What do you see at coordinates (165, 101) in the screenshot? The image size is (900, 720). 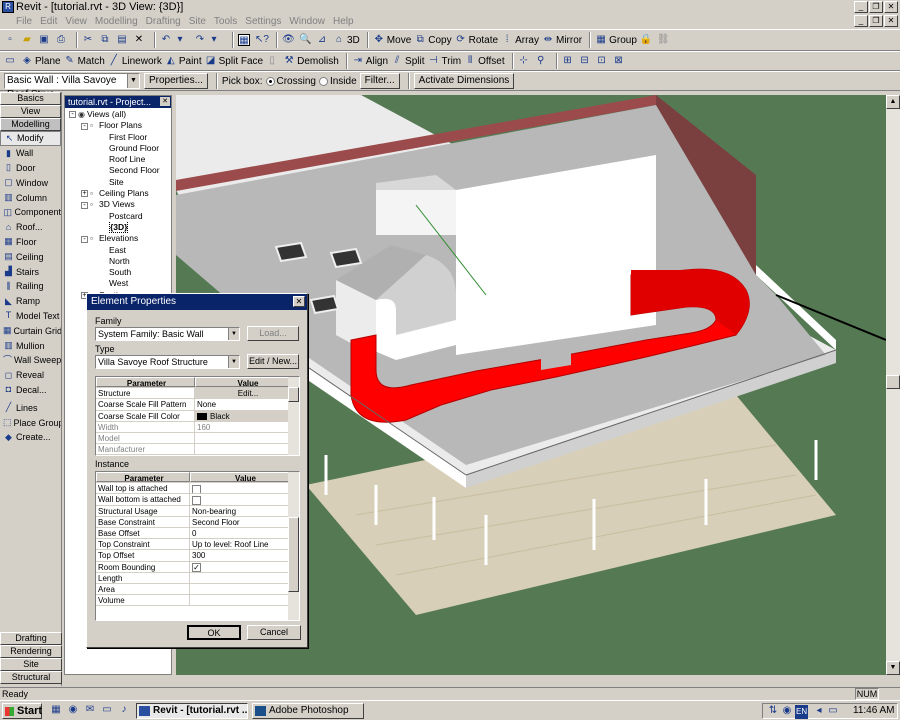 I see `close-icon: ✕` at bounding box center [165, 101].